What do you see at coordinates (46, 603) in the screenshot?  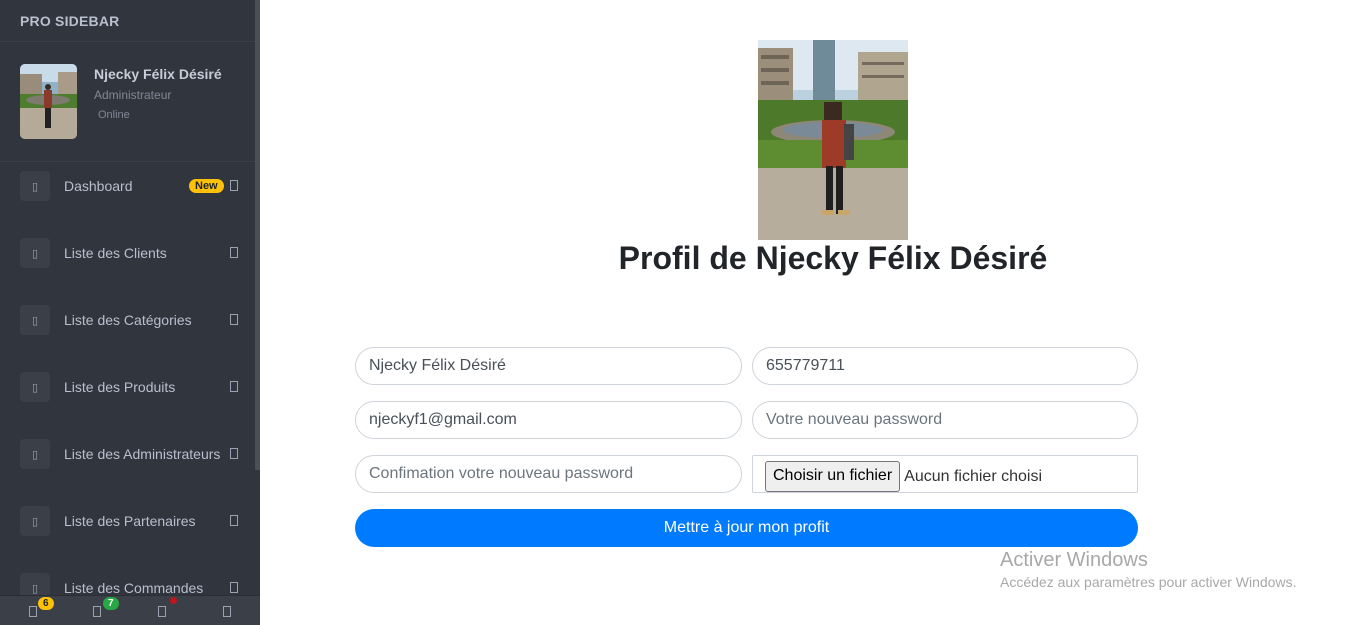 I see `notifications-badge: 6` at bounding box center [46, 603].